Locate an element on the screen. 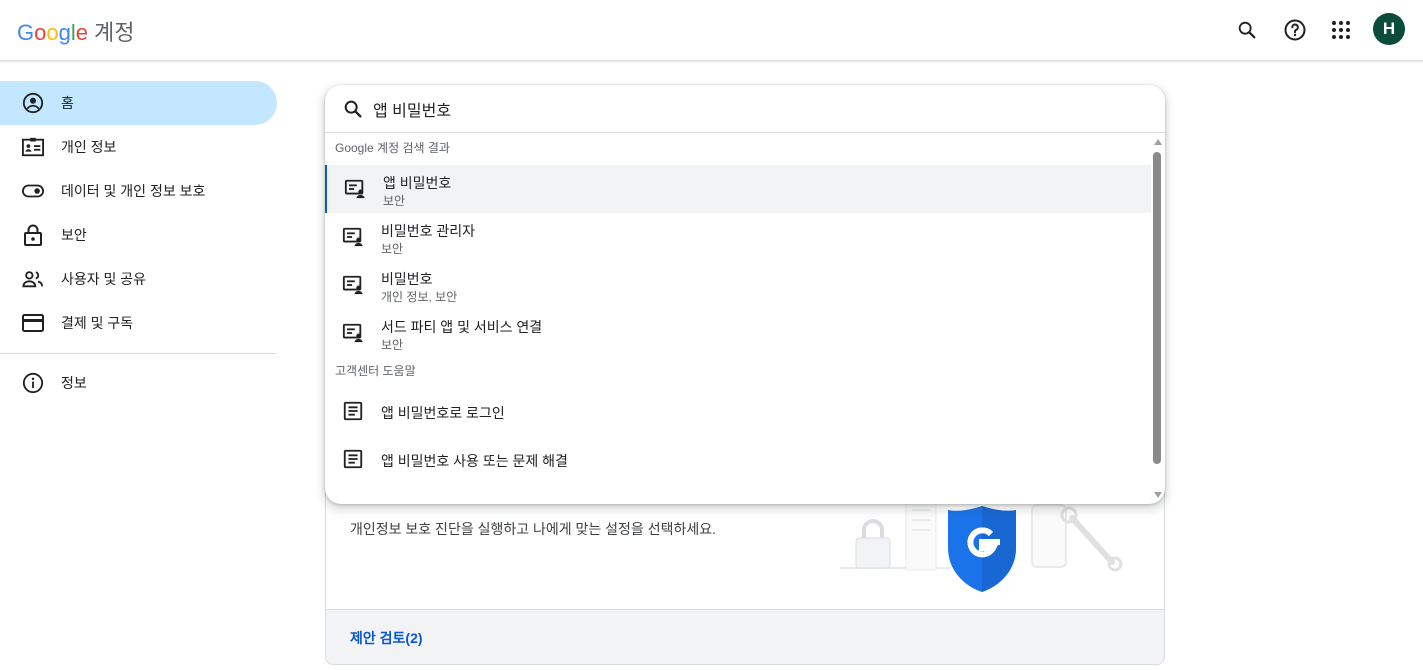  section-title-help: 고객센터 도움말 is located at coordinates (375, 371).